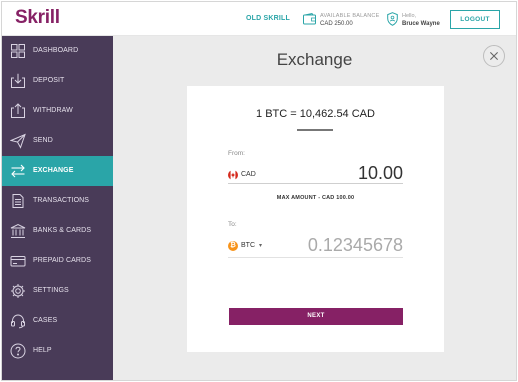 Image resolution: width=518 pixels, height=382 pixels. Describe the element at coordinates (18, 321) in the screenshot. I see `headset-icon` at that location.